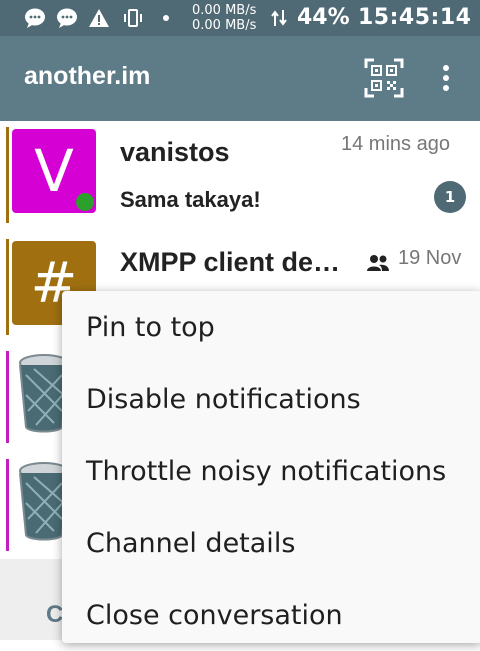  Describe the element at coordinates (190, 199) in the screenshot. I see `last-message: Sama takaya!` at that location.